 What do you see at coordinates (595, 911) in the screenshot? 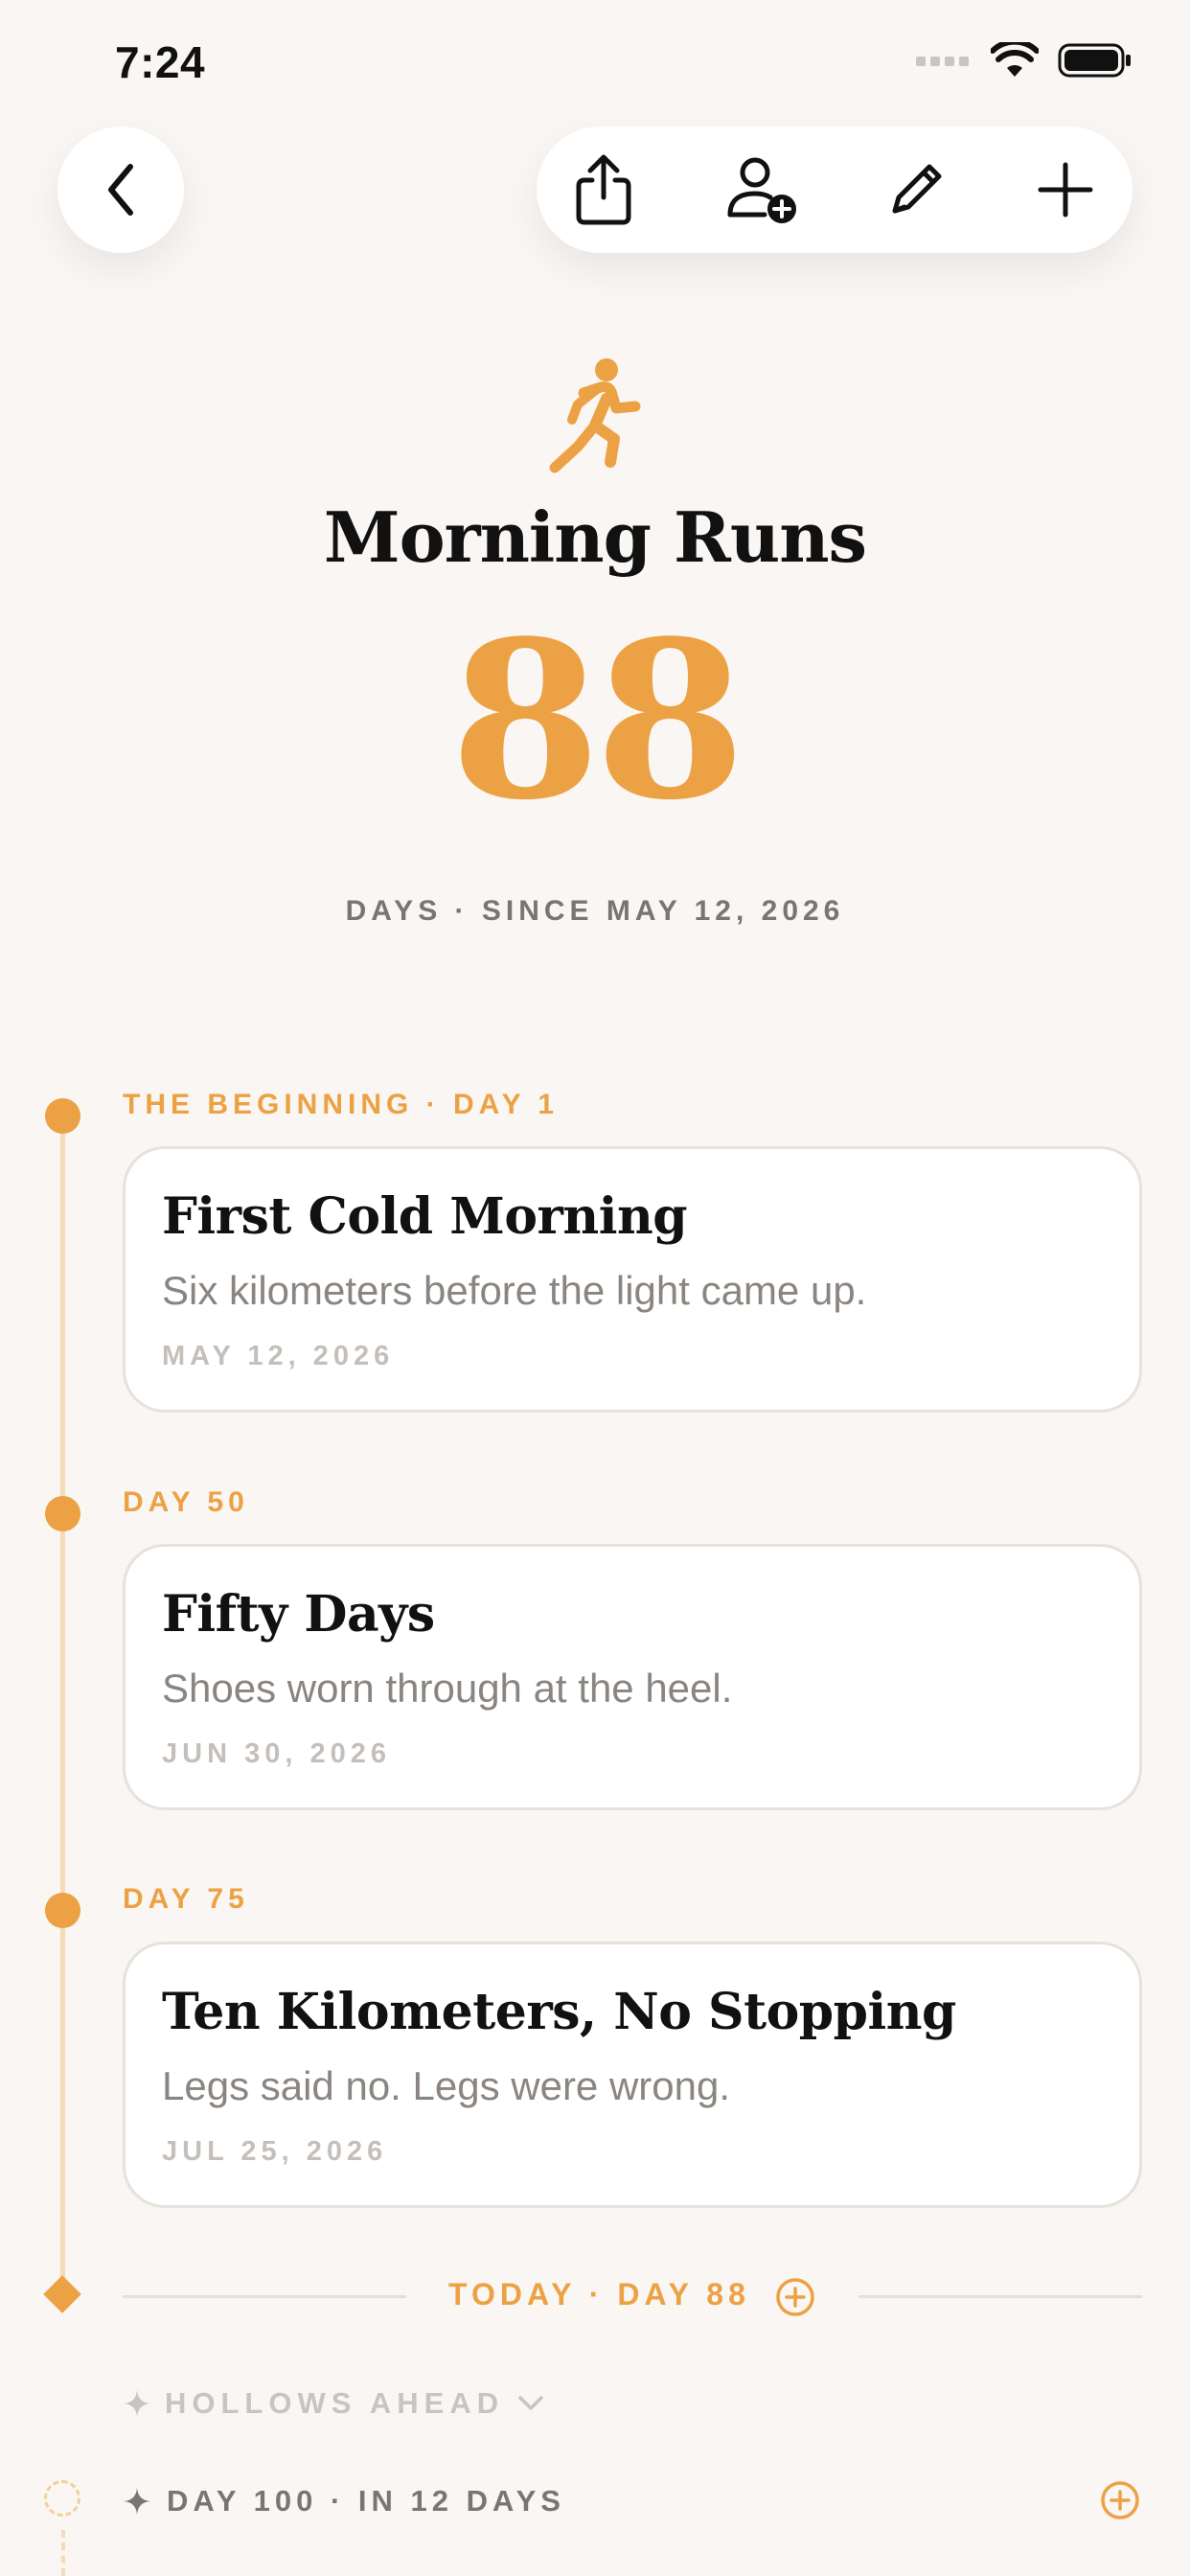
I see `since-label: DAYS · SINCE MAY 12, 2026` at bounding box center [595, 911].